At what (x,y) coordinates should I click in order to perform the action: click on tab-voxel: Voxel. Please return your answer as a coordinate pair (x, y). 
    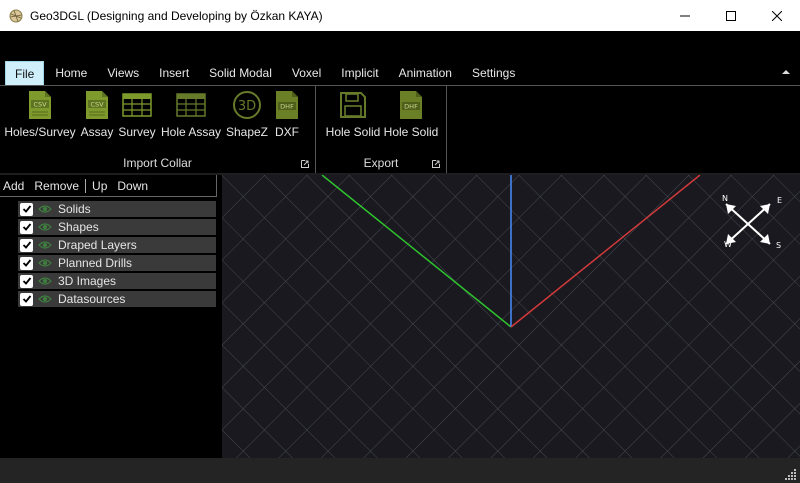
    Looking at the image, I should click on (306, 73).